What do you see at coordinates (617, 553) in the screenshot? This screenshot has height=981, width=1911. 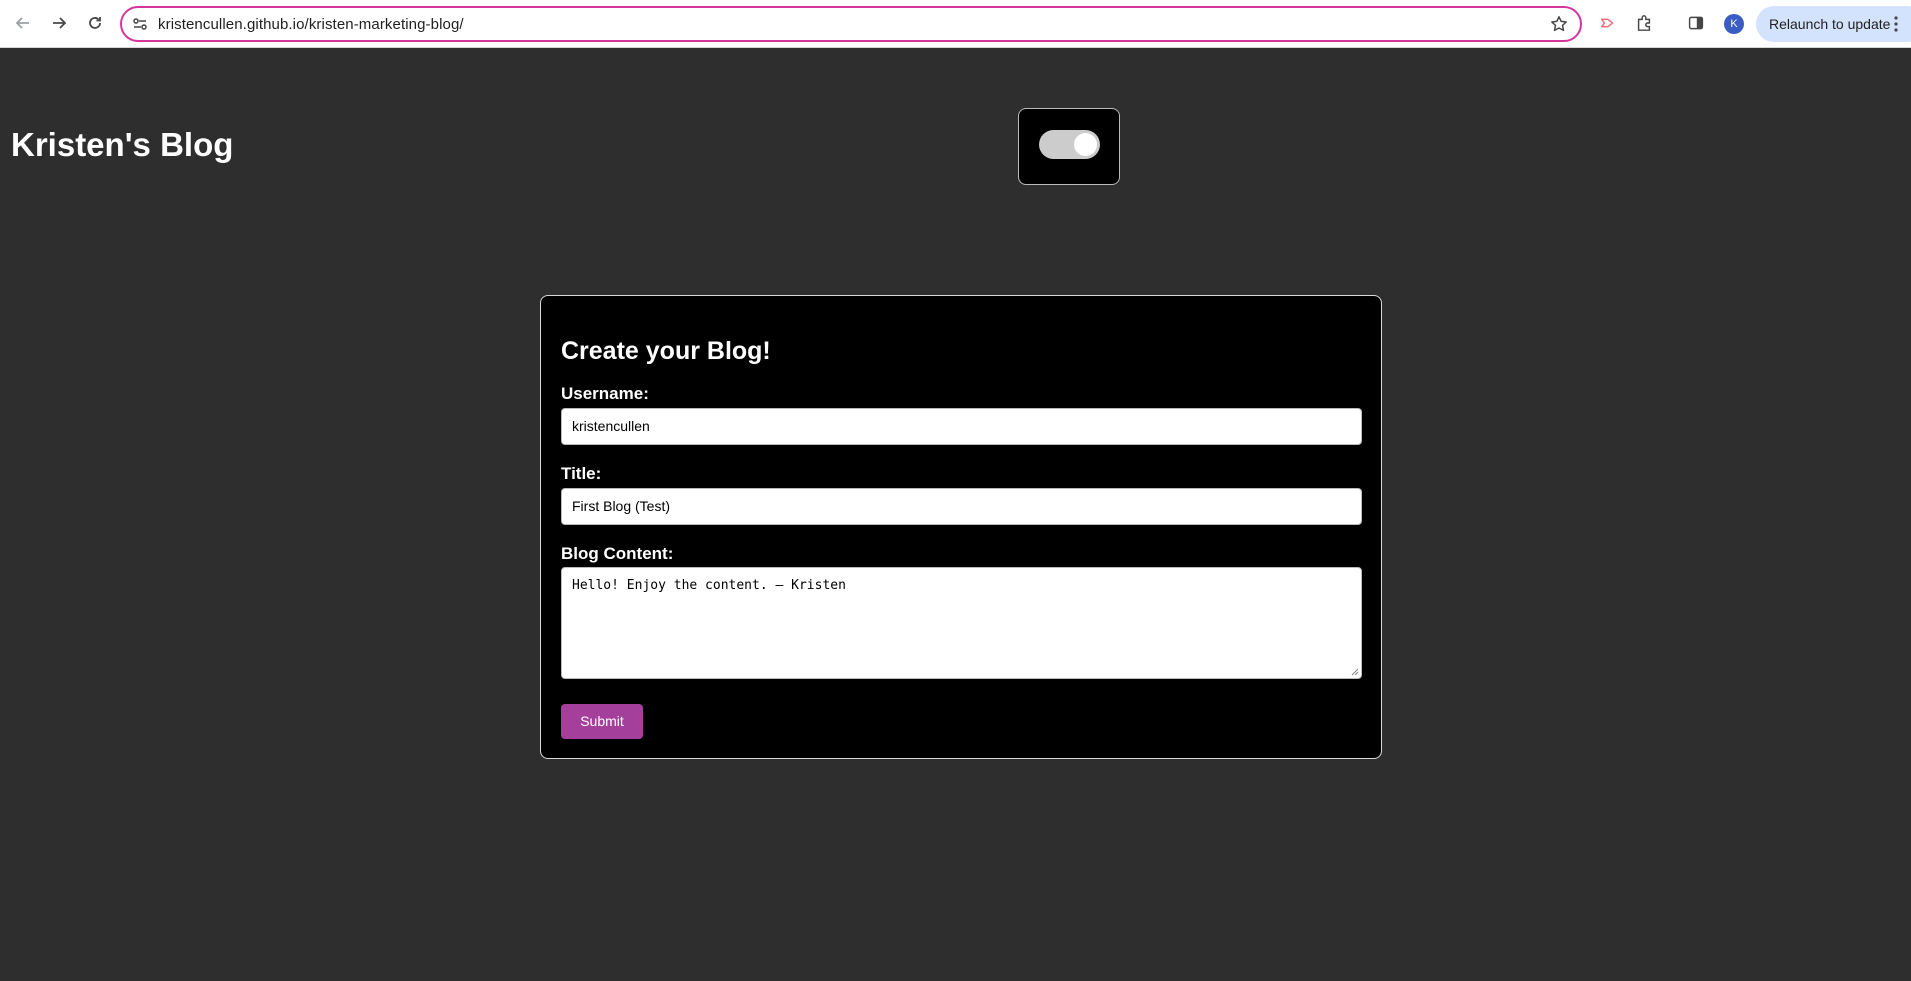 I see `content-label: Blog Content:` at bounding box center [617, 553].